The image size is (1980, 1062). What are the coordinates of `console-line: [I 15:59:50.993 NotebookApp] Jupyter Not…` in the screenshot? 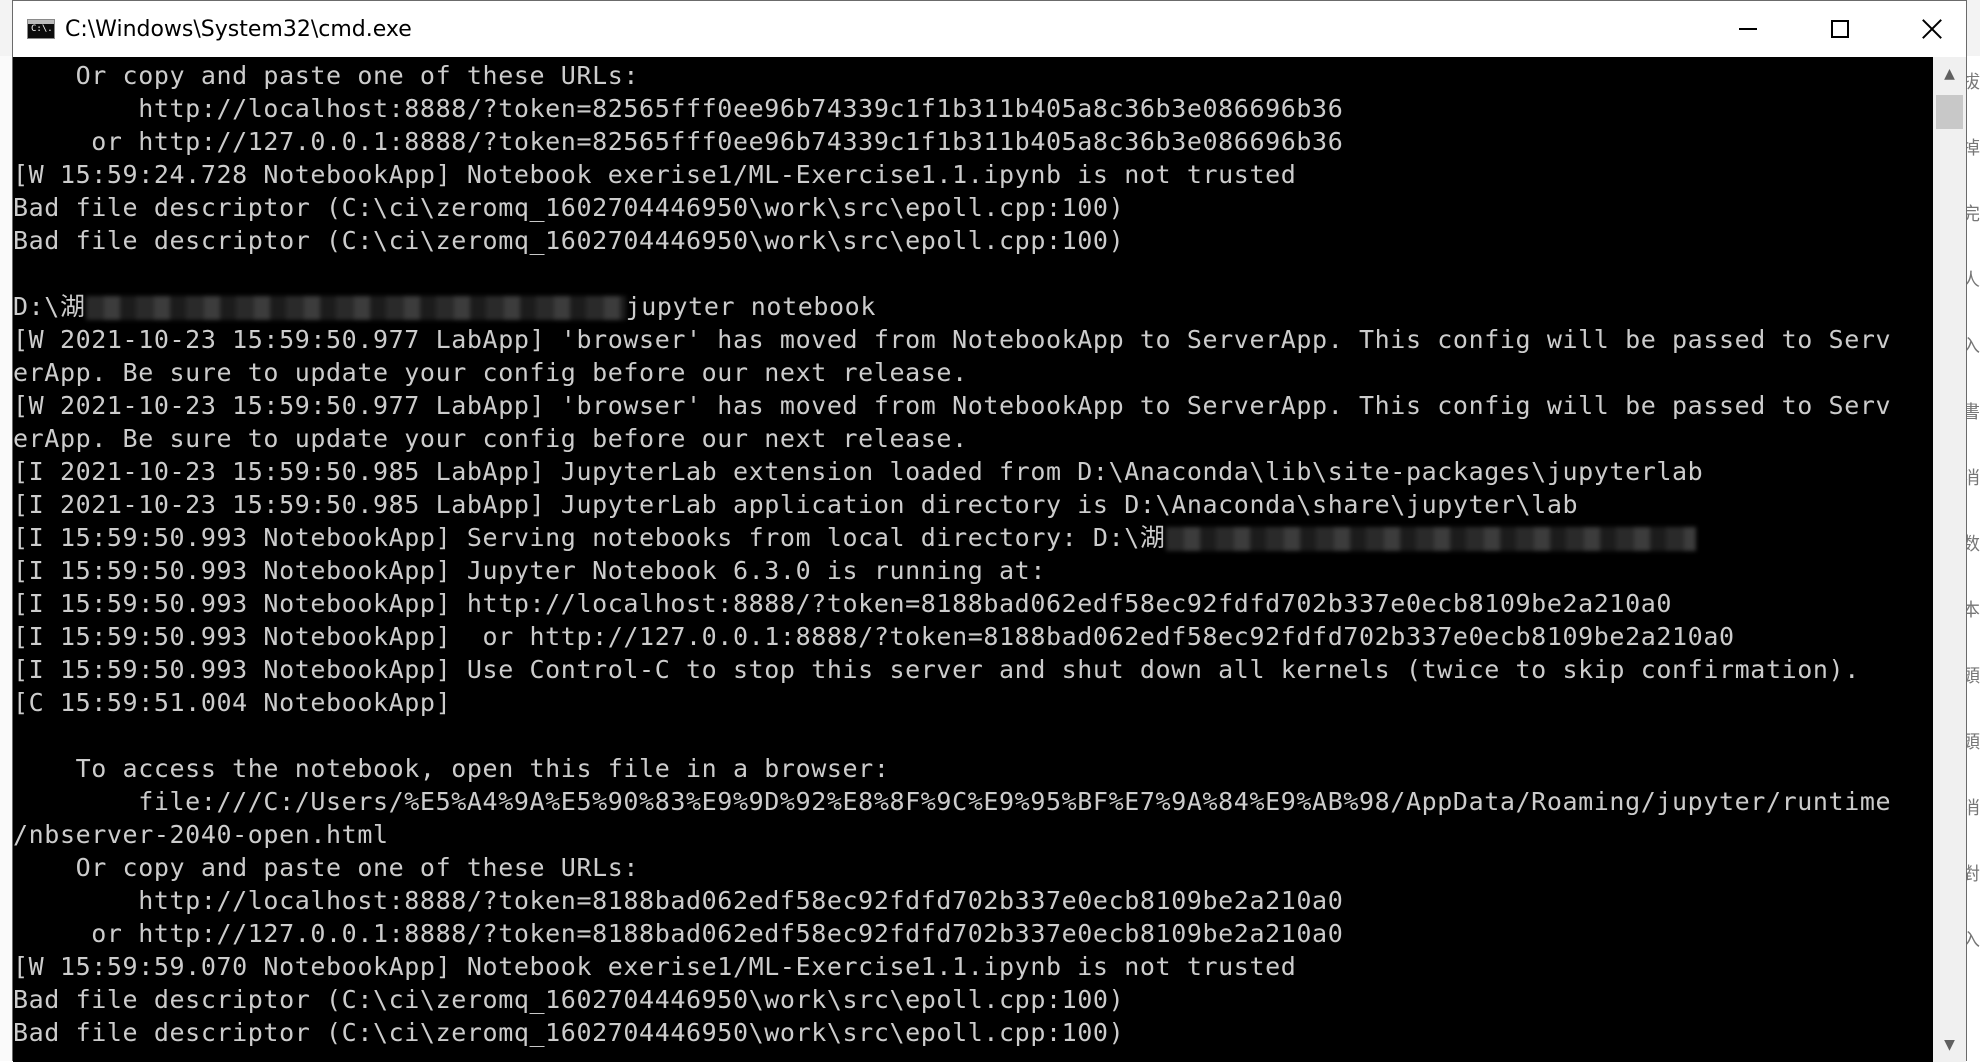 It's located at (529, 570).